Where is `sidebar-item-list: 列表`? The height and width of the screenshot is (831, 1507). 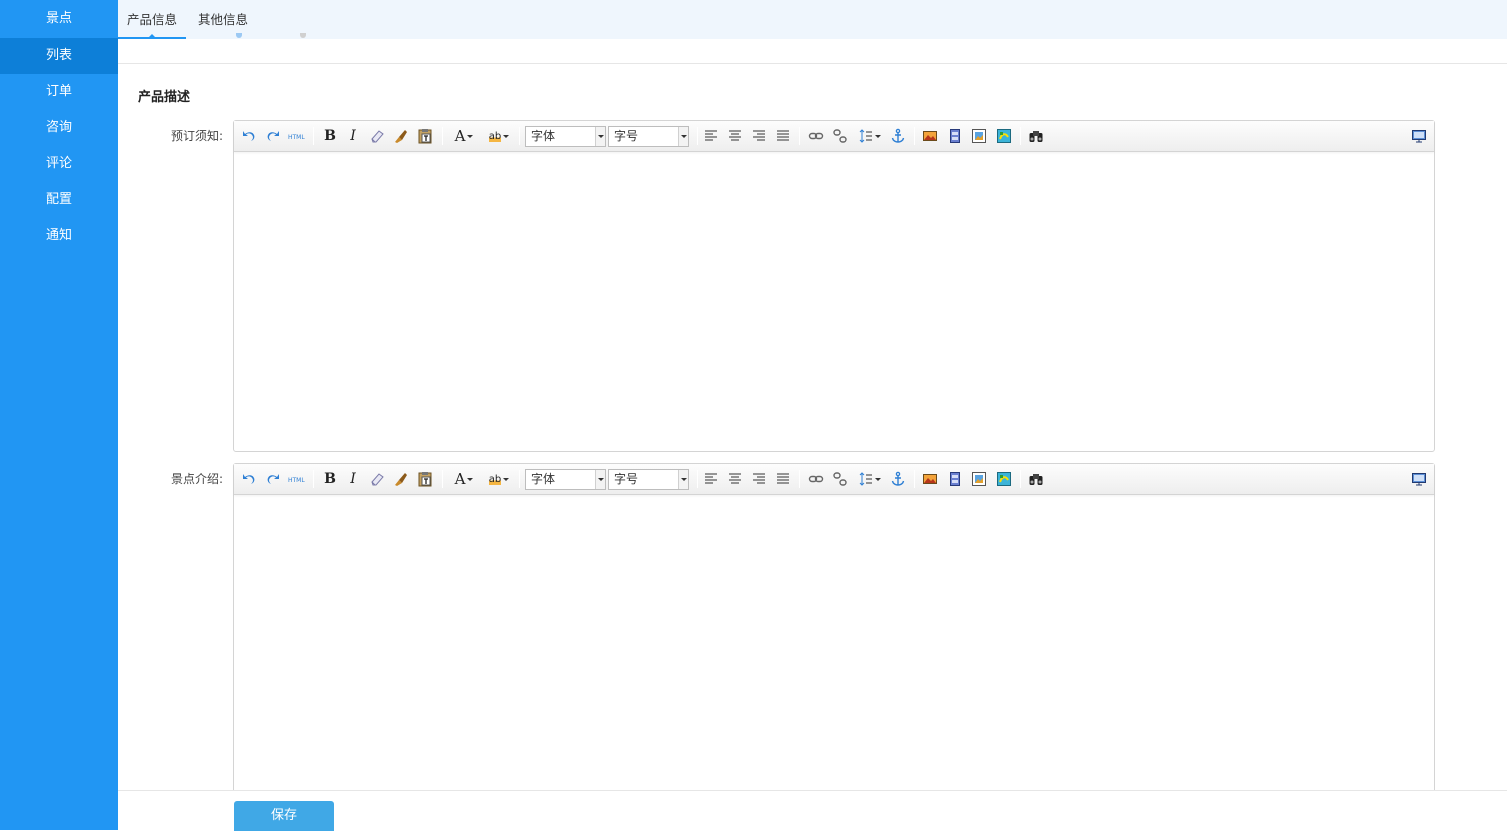 sidebar-item-list: 列表 is located at coordinates (59, 56).